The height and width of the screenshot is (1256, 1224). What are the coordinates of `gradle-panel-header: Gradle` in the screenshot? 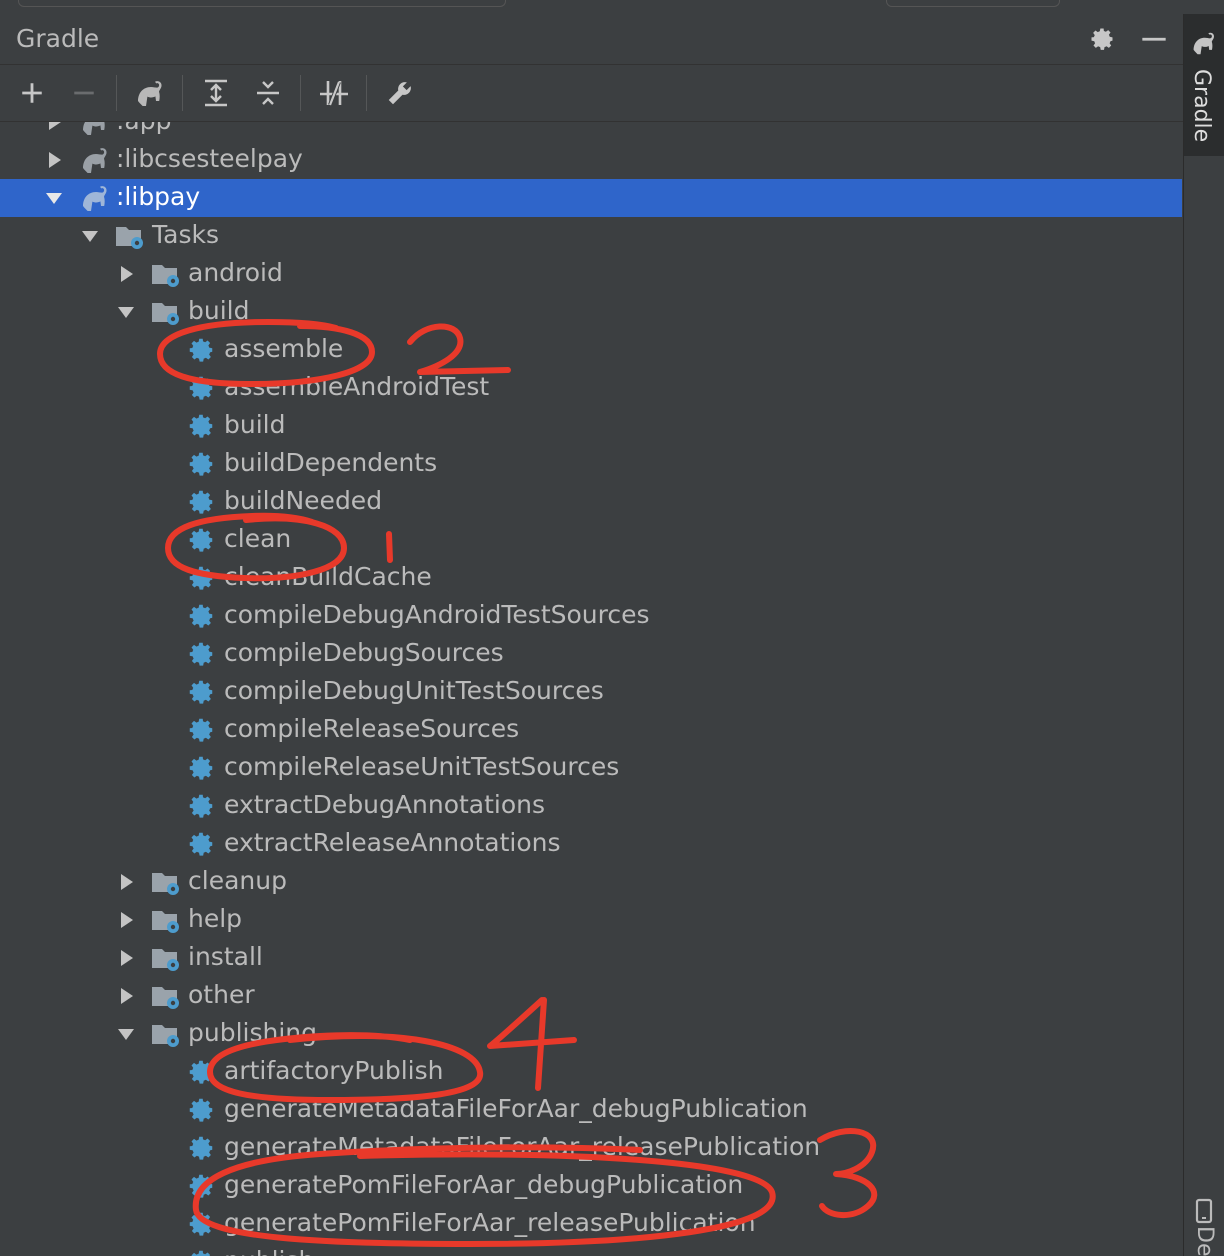 It's located at (592, 39).